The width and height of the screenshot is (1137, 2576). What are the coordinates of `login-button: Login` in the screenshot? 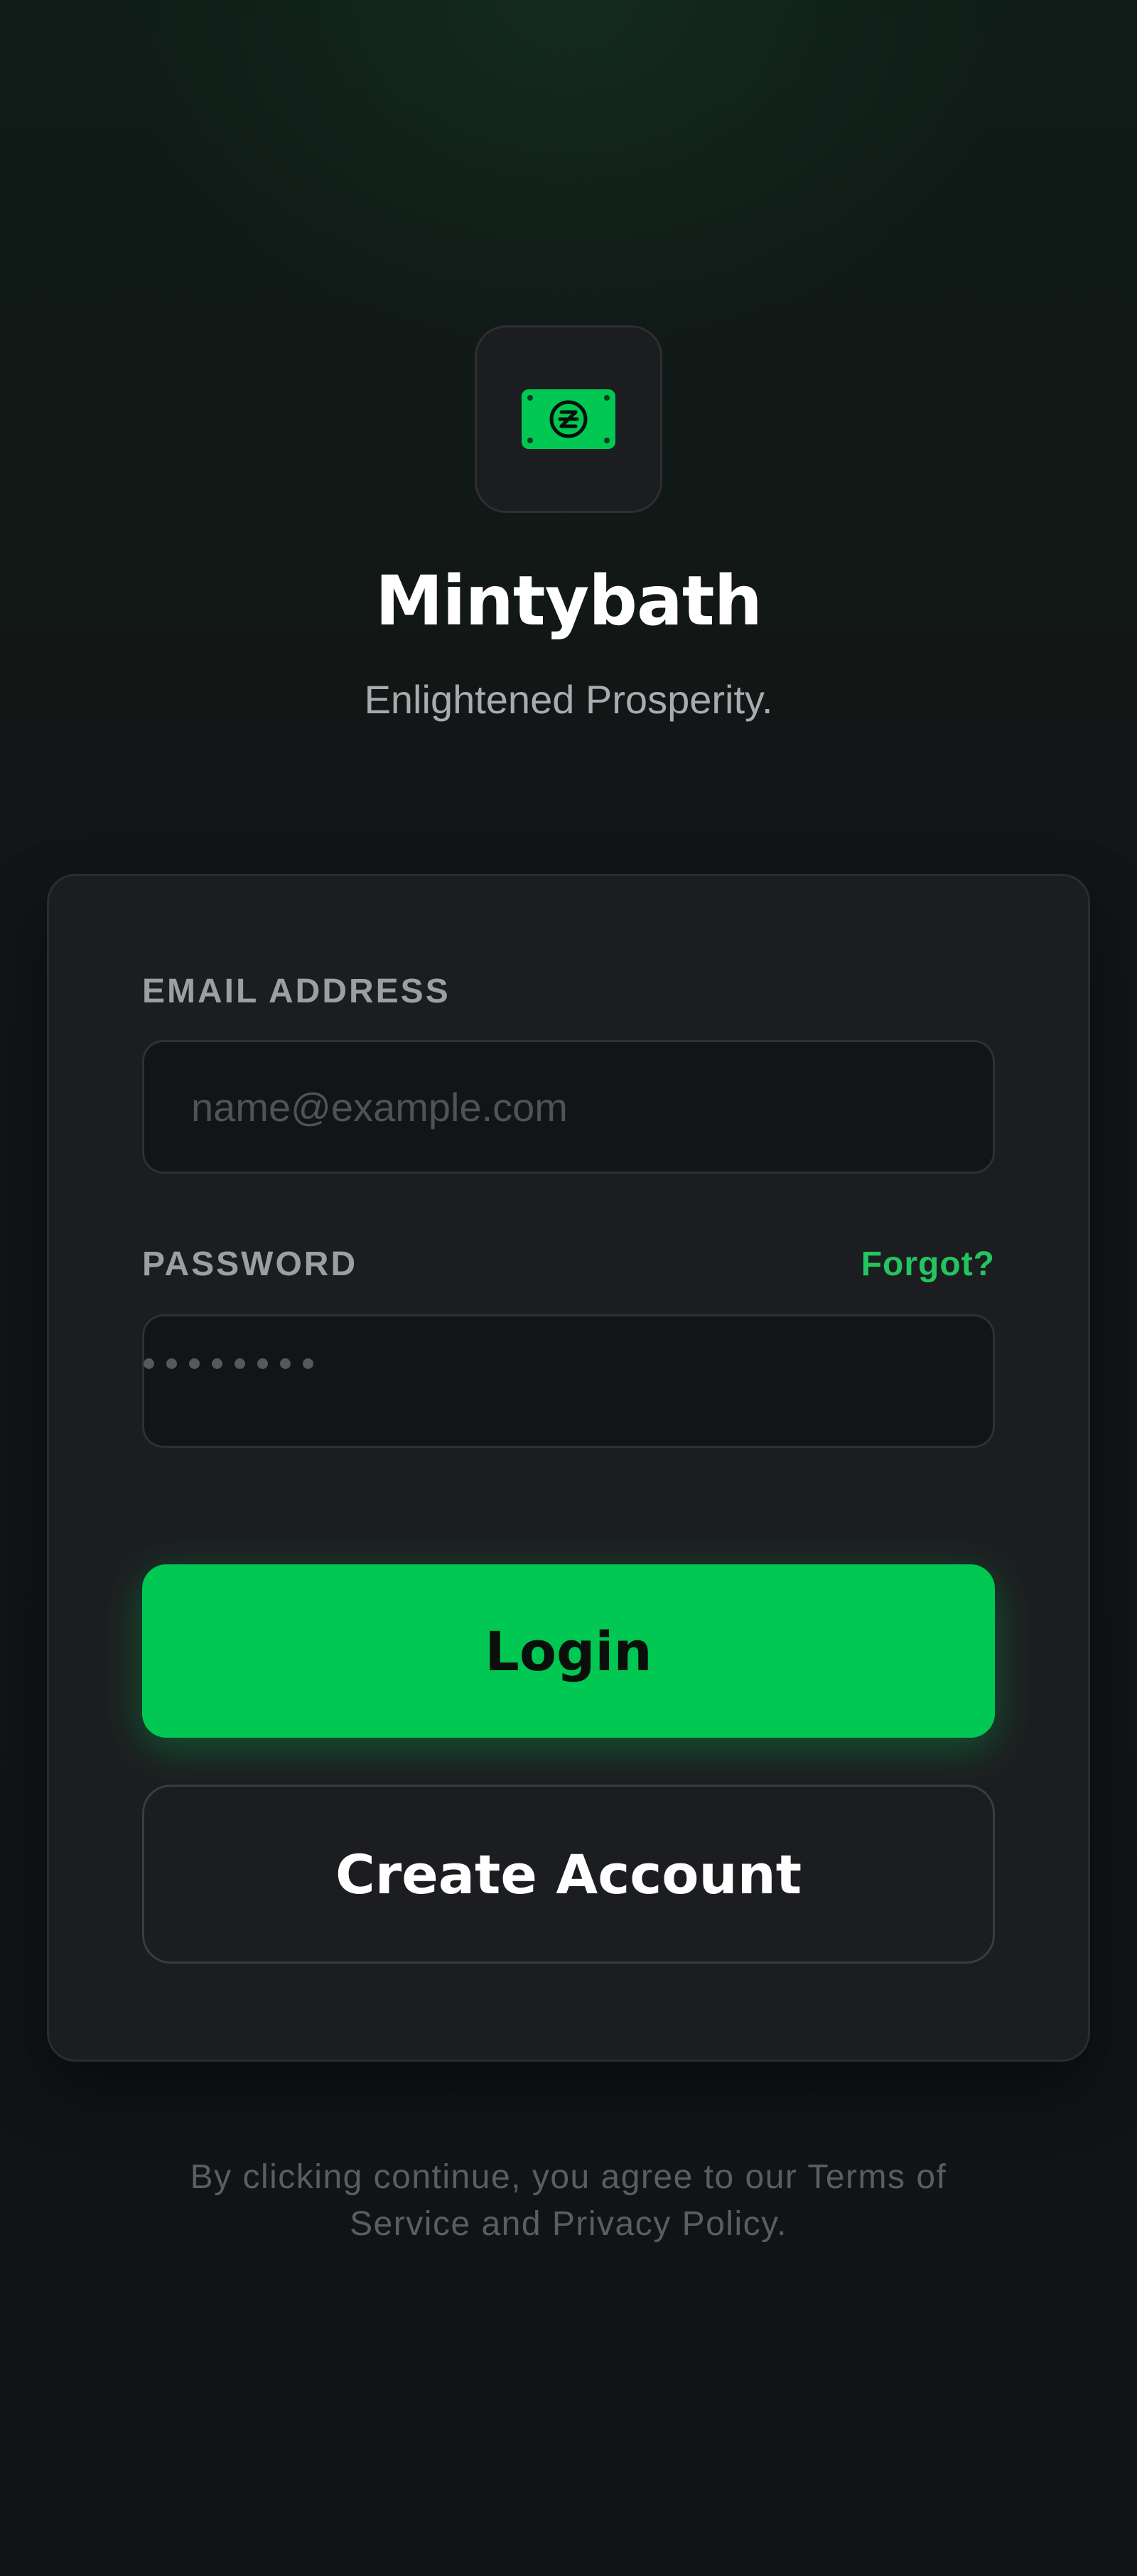 It's located at (568, 1651).